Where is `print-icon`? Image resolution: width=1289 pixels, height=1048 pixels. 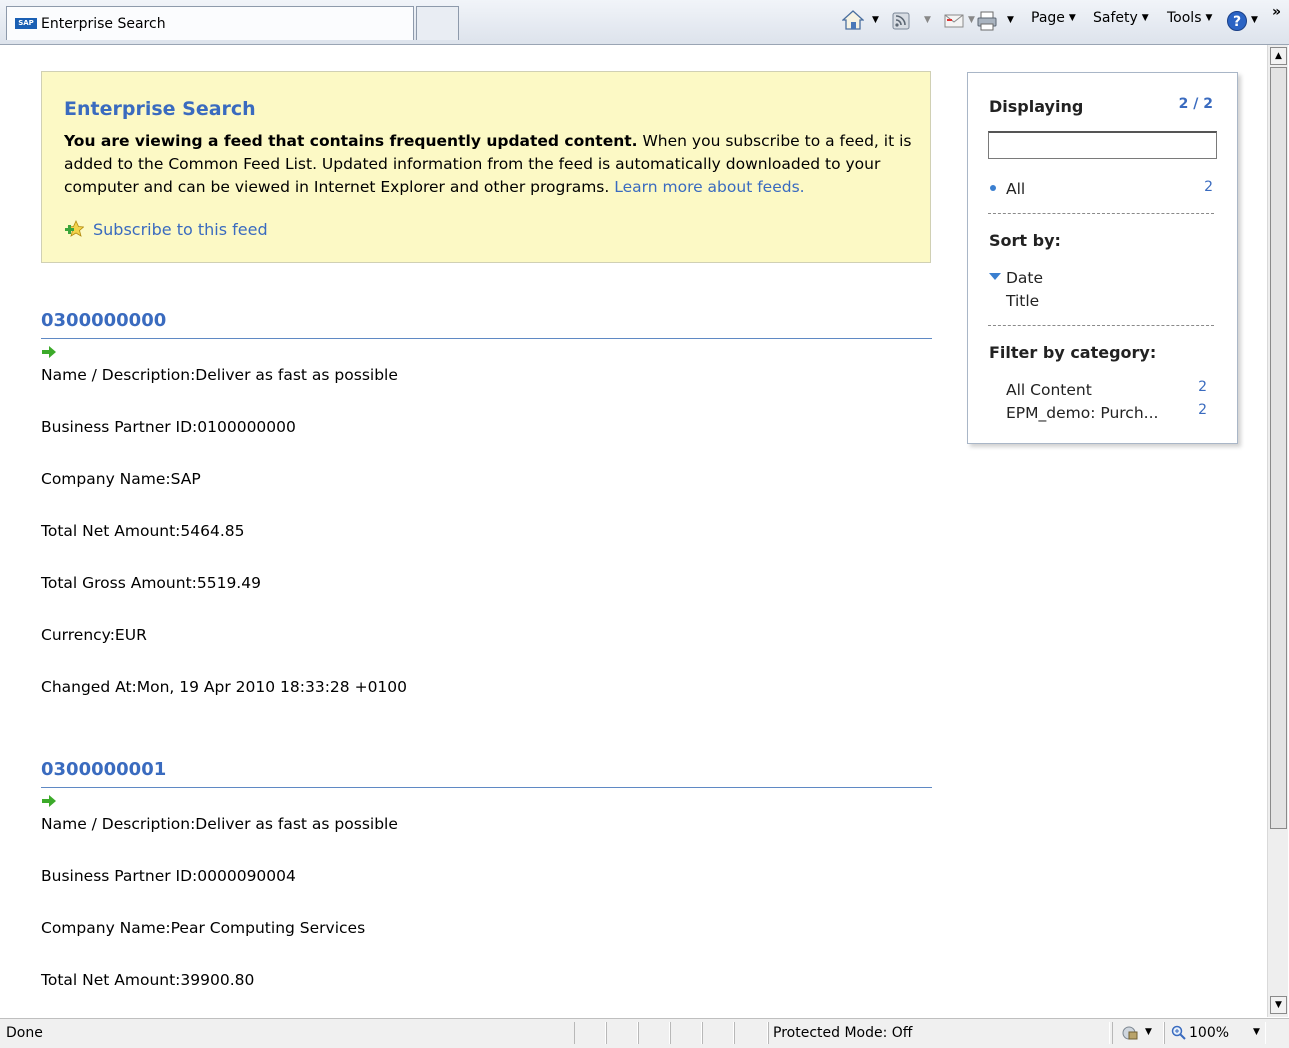 print-icon is located at coordinates (987, 21).